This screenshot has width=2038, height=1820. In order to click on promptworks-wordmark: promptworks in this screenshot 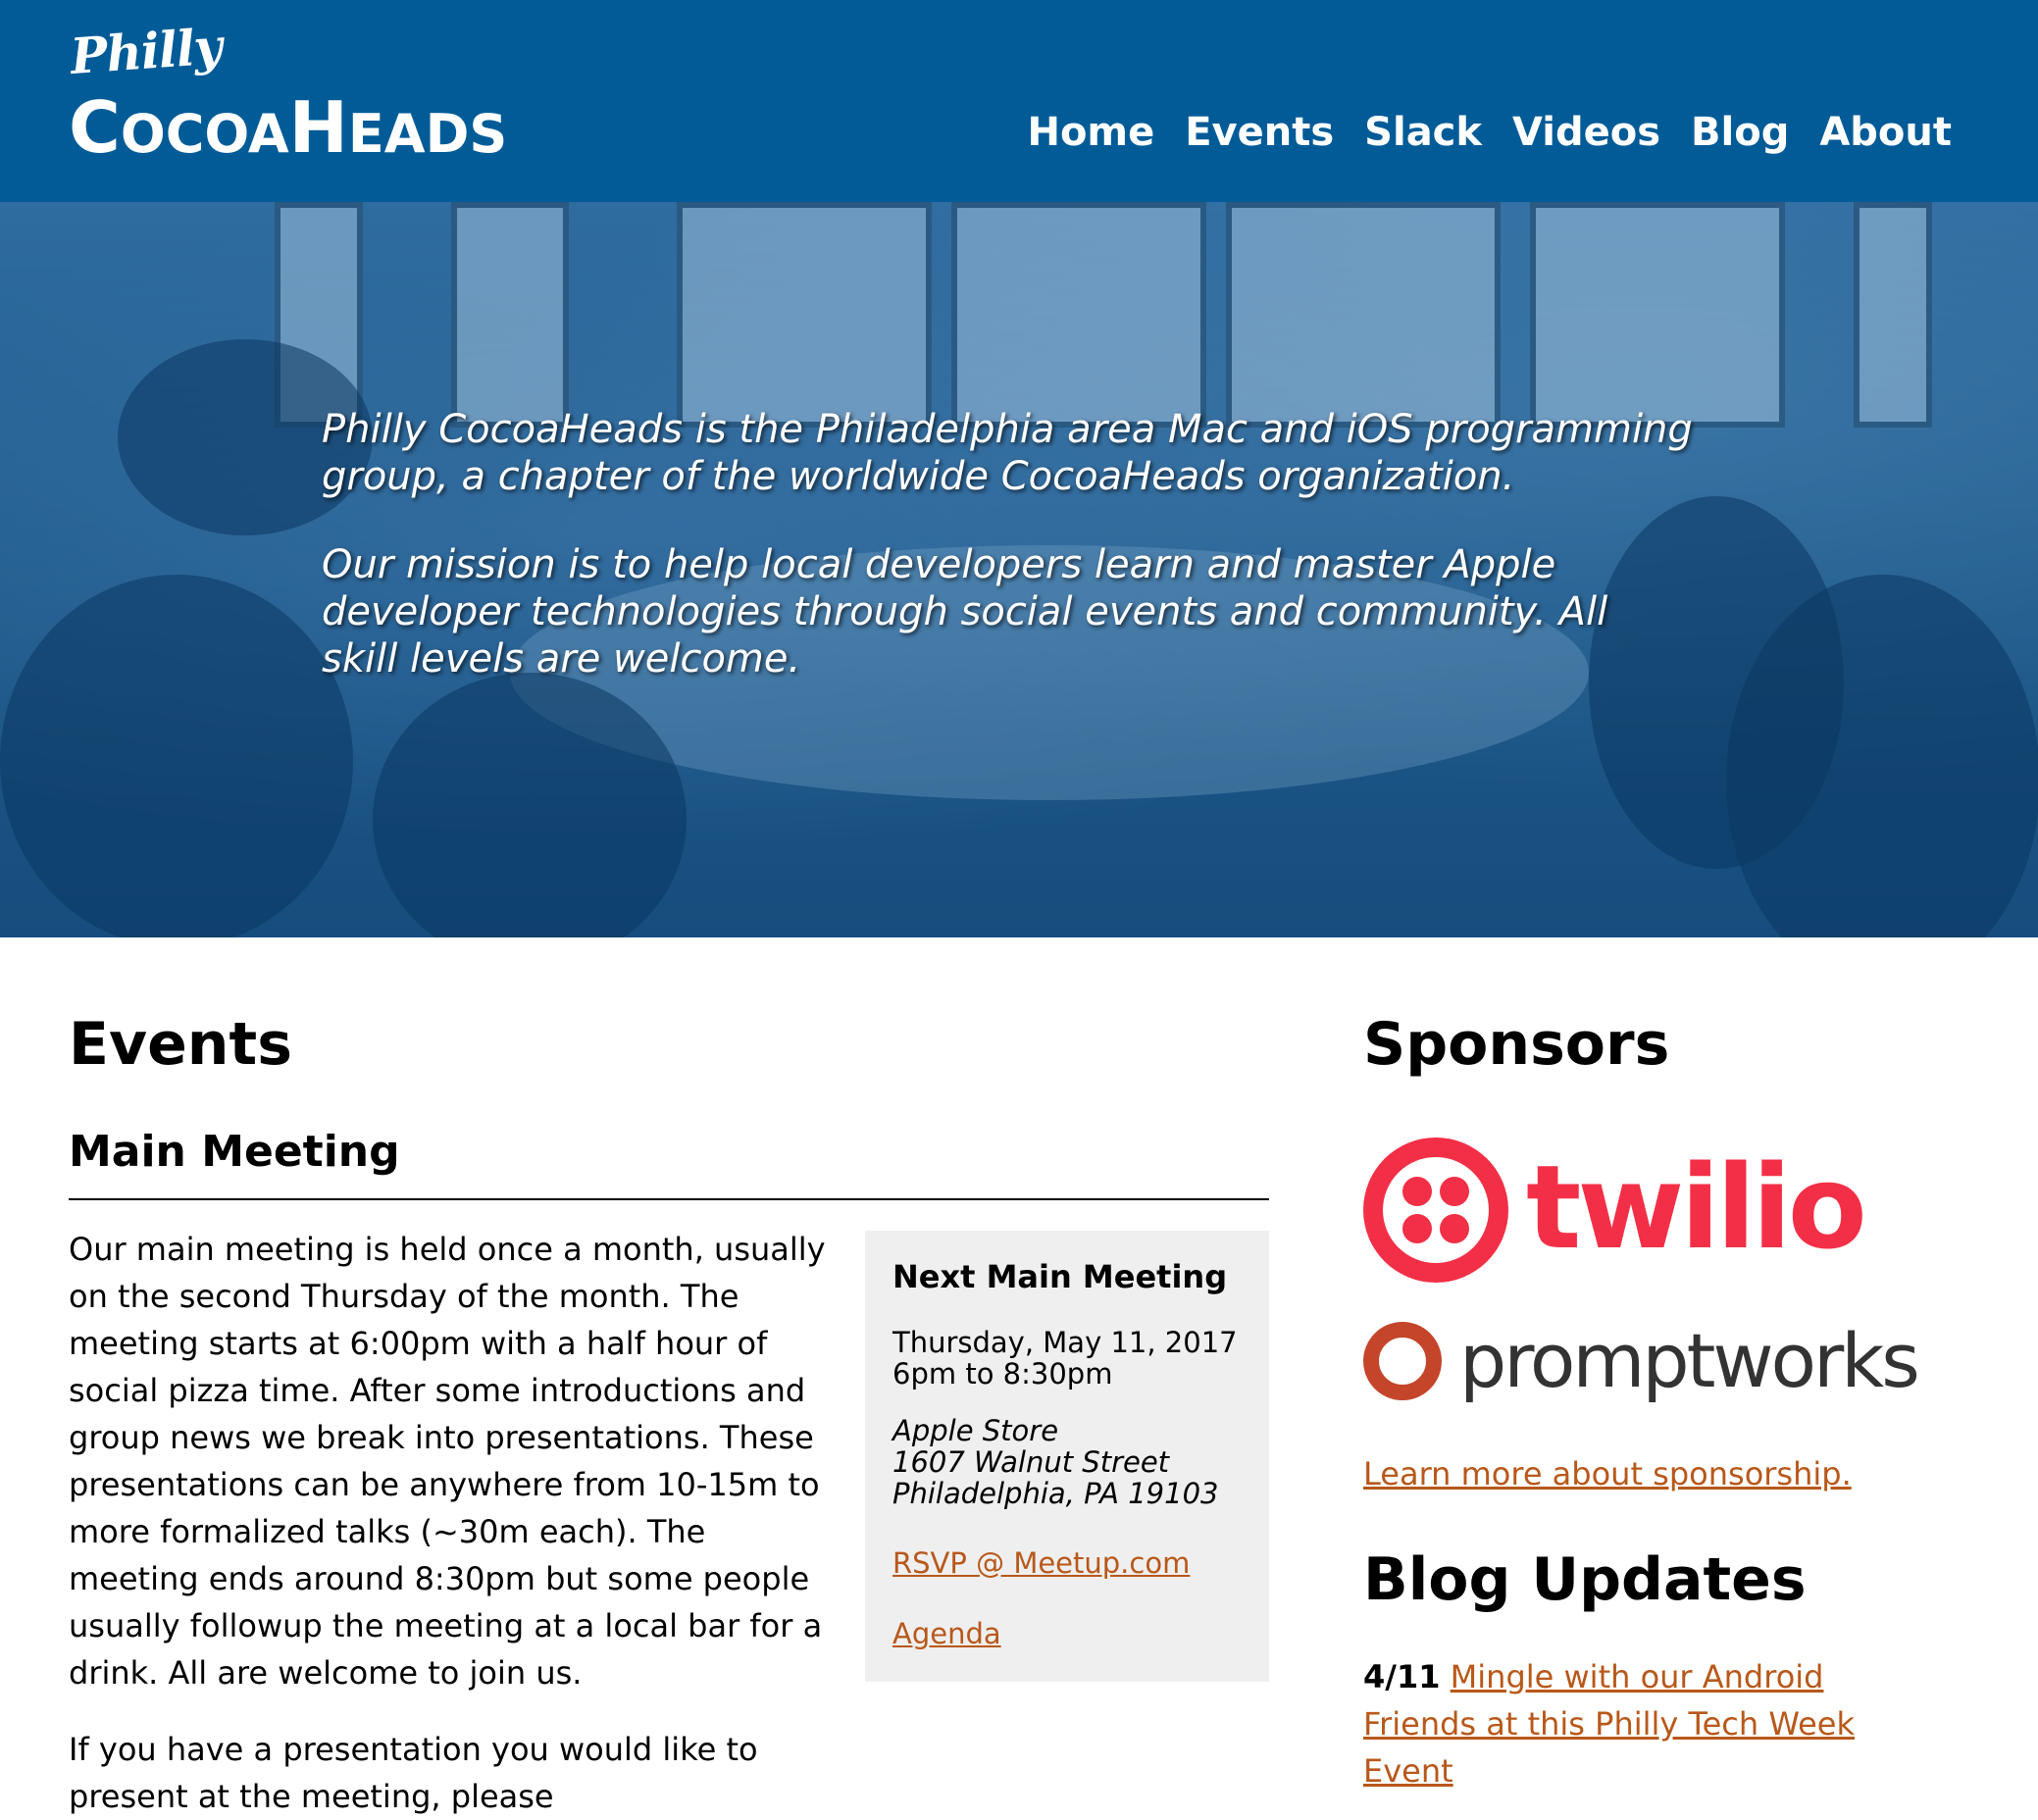, I will do `click(1689, 1360)`.